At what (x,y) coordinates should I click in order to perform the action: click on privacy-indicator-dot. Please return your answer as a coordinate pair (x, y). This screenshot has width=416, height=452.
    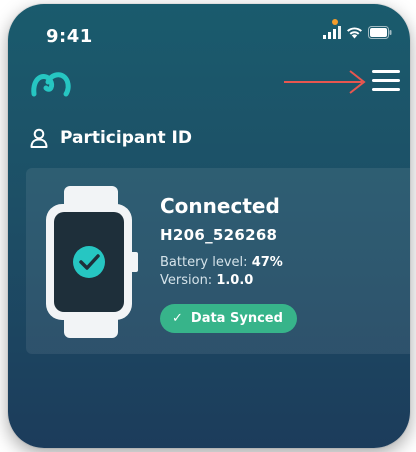
    Looking at the image, I should click on (335, 22).